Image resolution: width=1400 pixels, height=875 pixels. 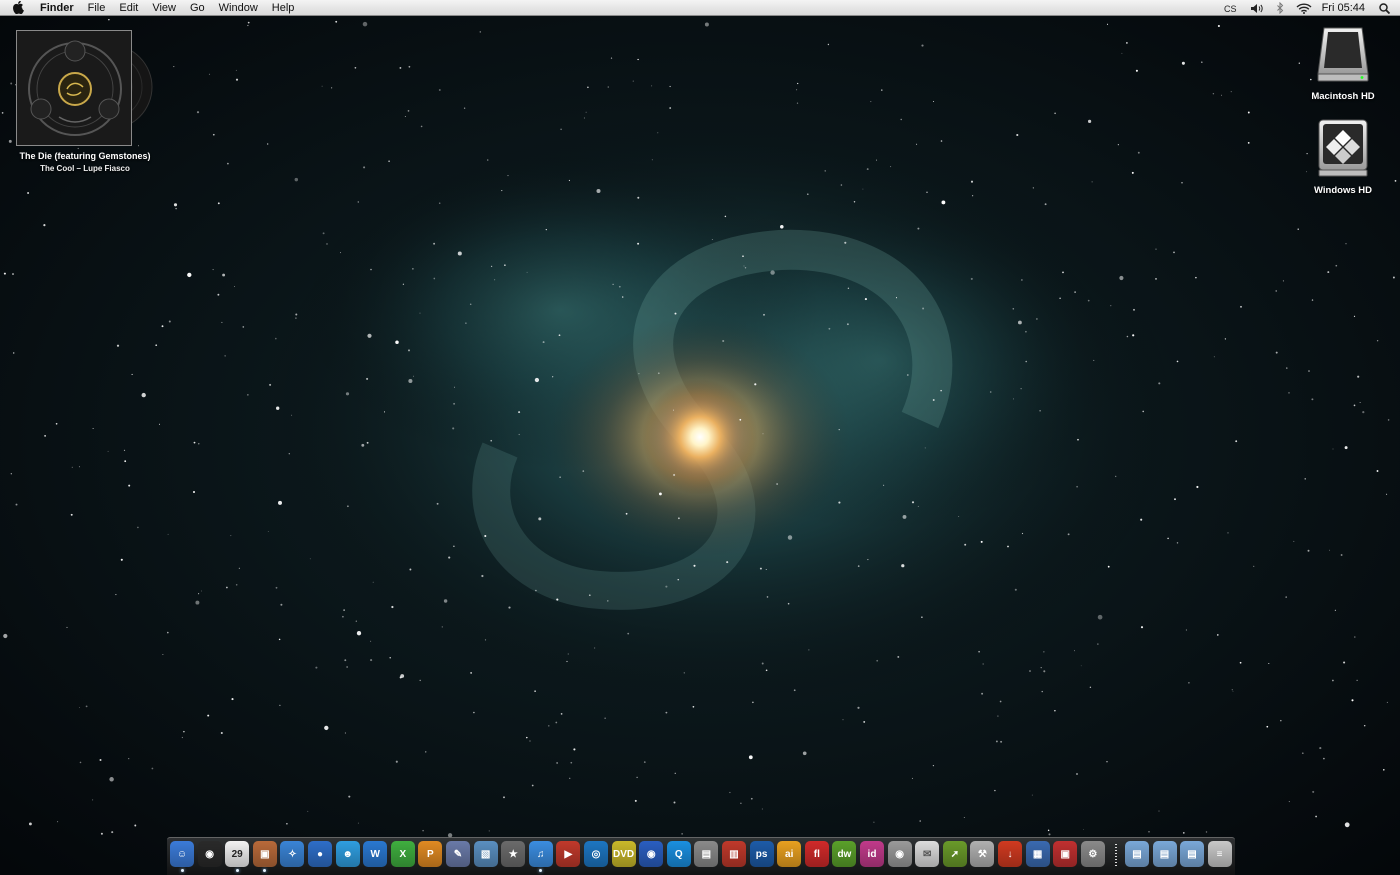 What do you see at coordinates (954, 854) in the screenshot?
I see `transmit-icon: ➚` at bounding box center [954, 854].